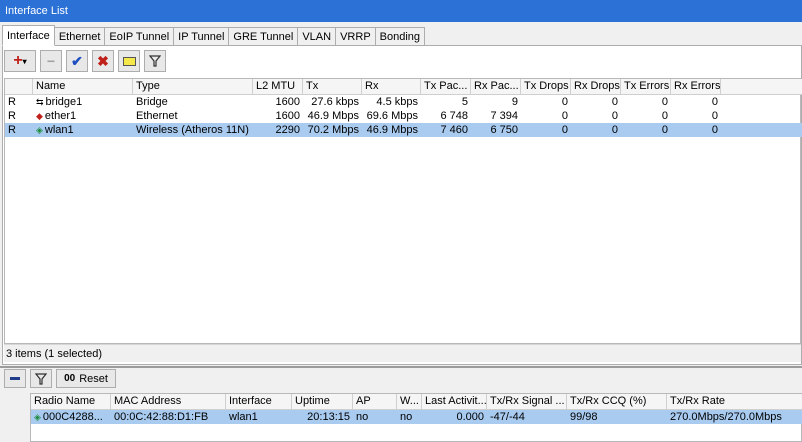  I want to click on status-bar: 3 items (1 selected), so click(402, 353).